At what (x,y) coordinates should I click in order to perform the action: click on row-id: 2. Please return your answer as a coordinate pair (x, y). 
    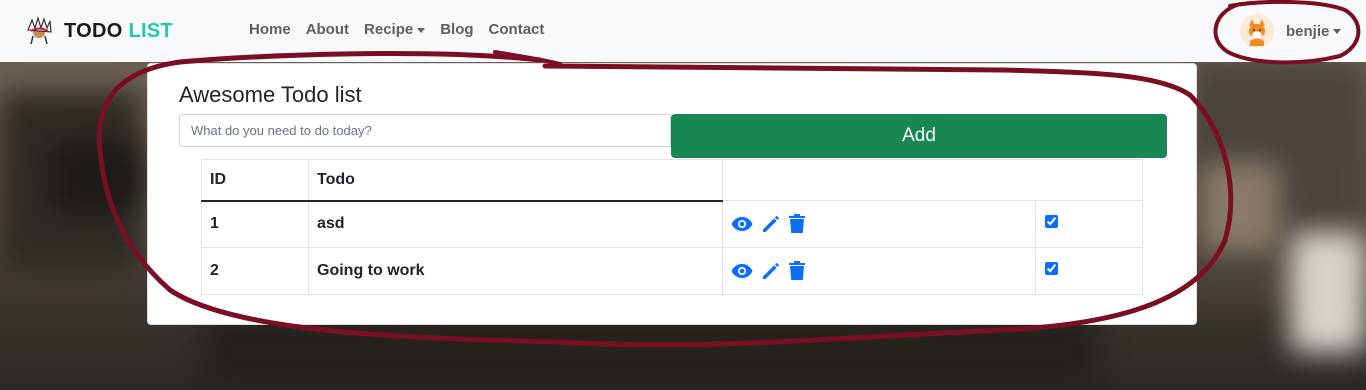
    Looking at the image, I should click on (255, 271).